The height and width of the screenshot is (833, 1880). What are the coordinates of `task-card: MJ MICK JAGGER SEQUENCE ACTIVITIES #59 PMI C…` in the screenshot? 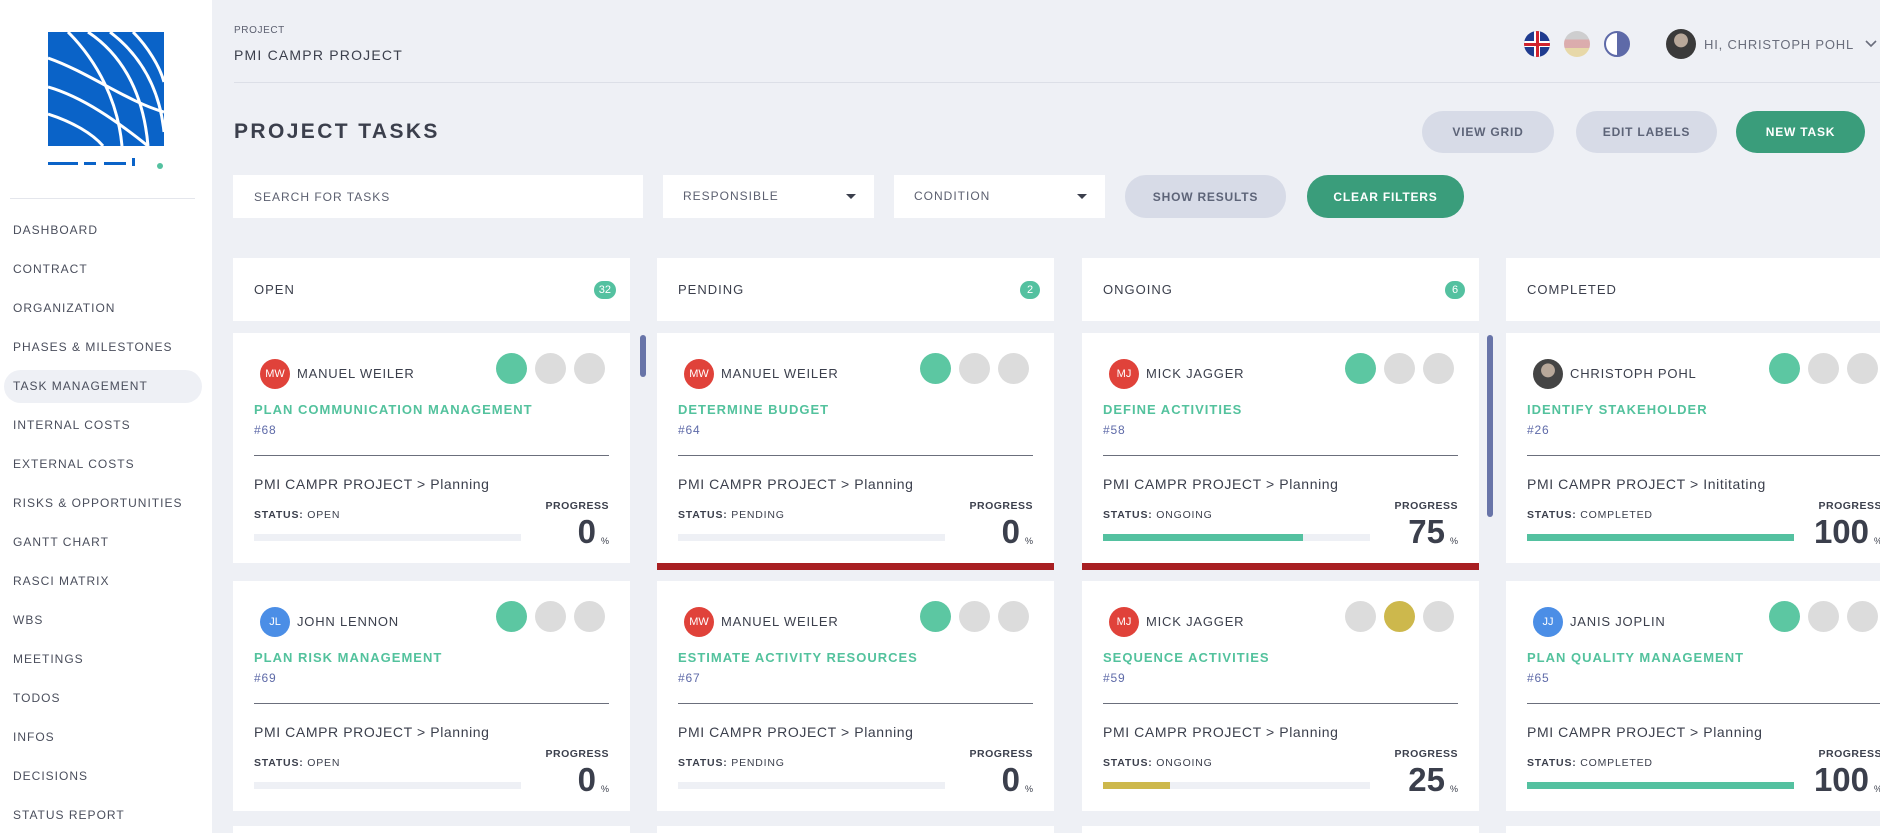 It's located at (1280, 696).